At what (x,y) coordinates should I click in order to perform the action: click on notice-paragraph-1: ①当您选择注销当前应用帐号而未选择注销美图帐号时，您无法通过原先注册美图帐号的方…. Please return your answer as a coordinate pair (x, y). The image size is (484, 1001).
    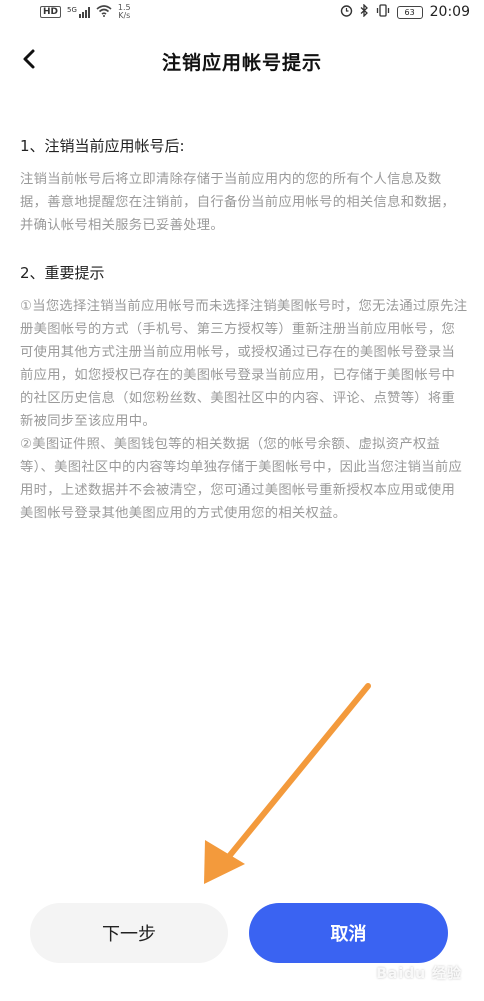
    Looking at the image, I should click on (244, 364).